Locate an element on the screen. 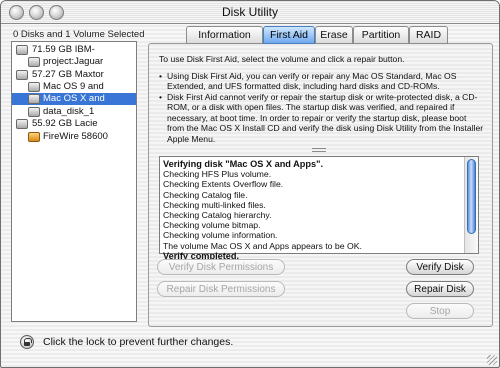 This screenshot has height=368, width=500. volume-item: project:Jaguar is located at coordinates (74, 62).